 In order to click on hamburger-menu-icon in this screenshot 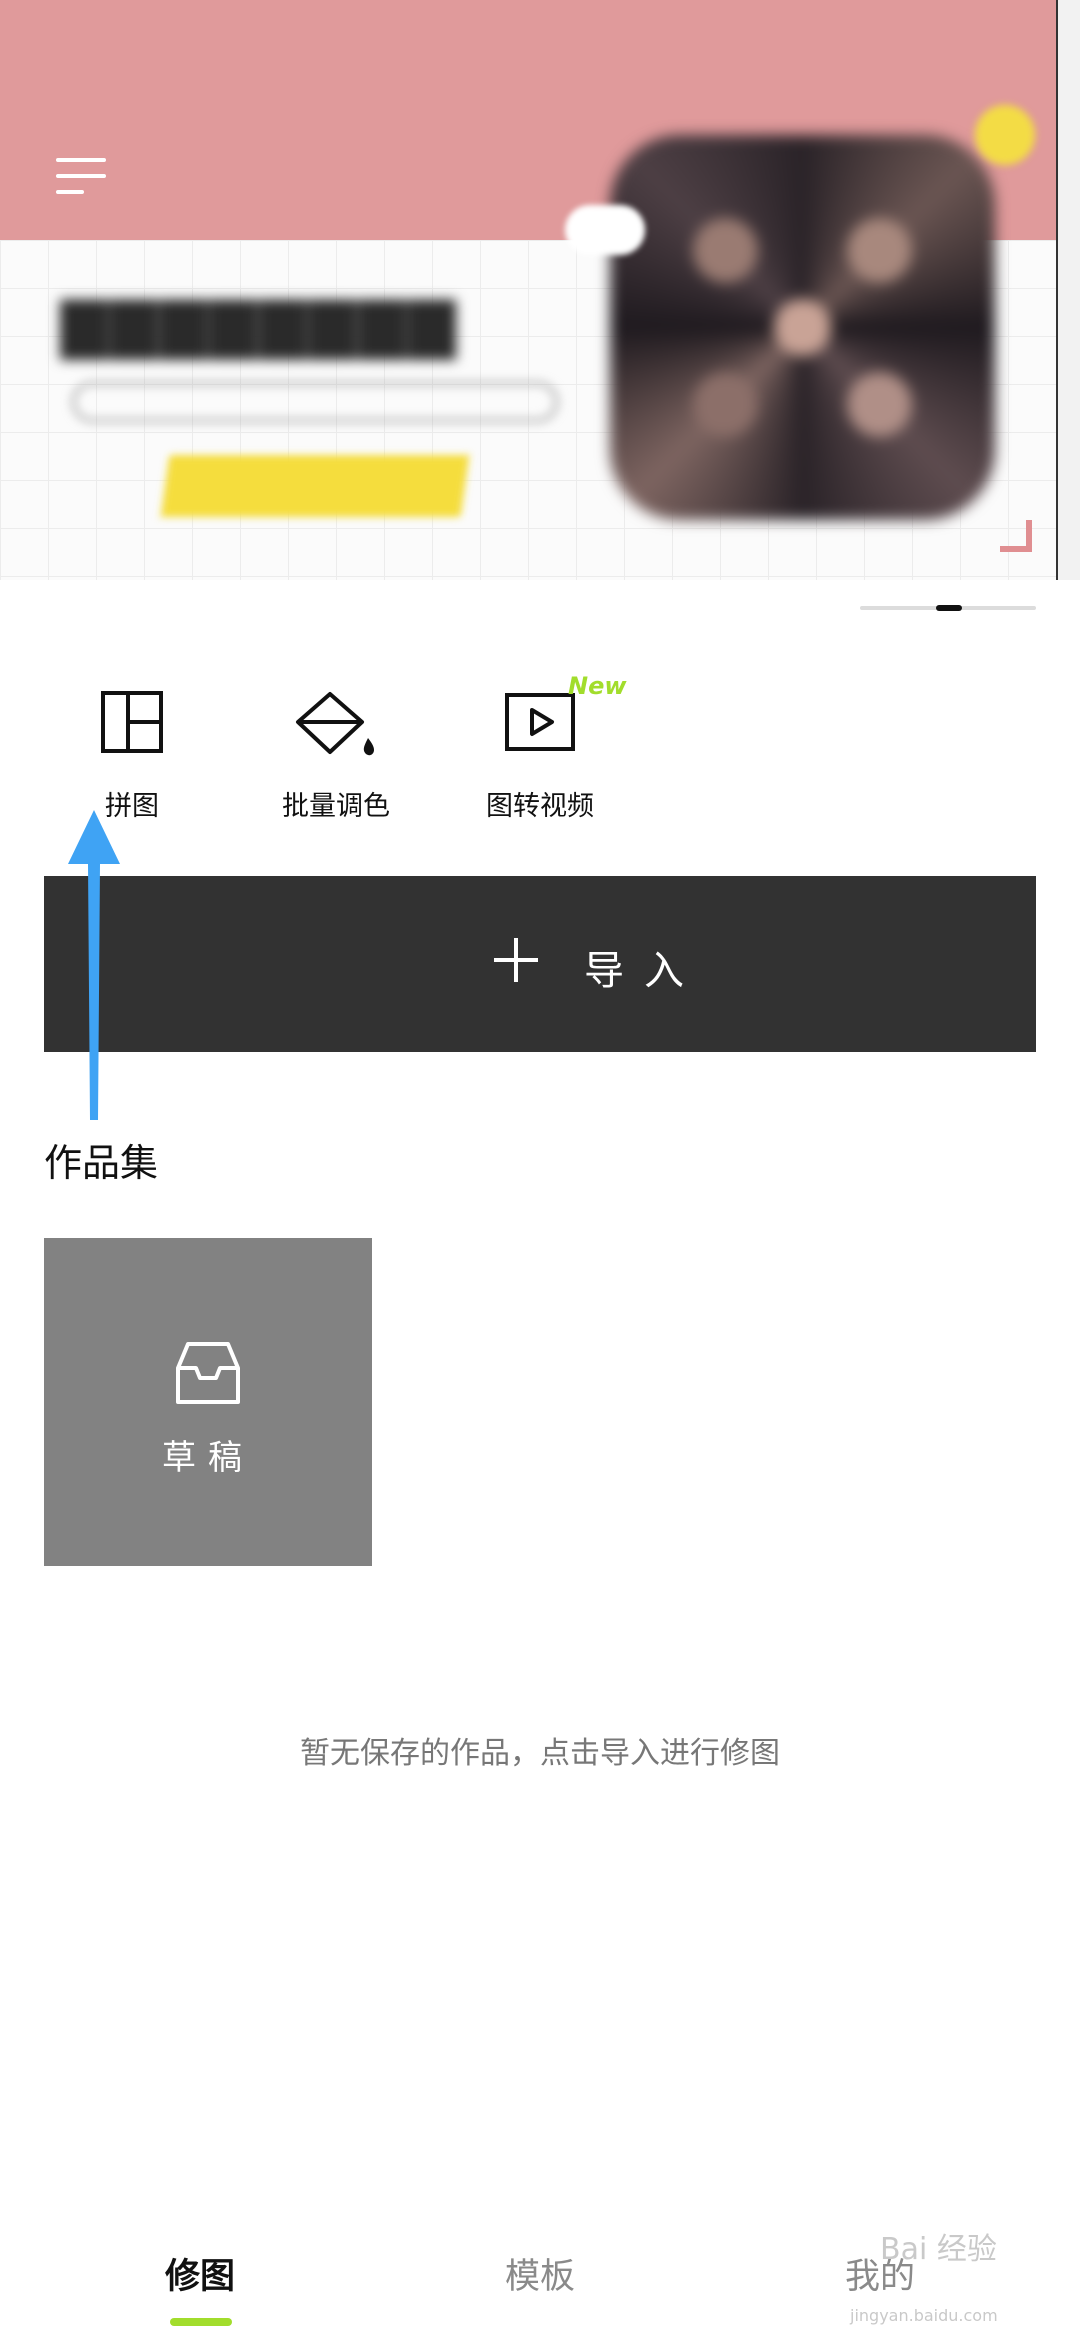, I will do `click(81, 174)`.